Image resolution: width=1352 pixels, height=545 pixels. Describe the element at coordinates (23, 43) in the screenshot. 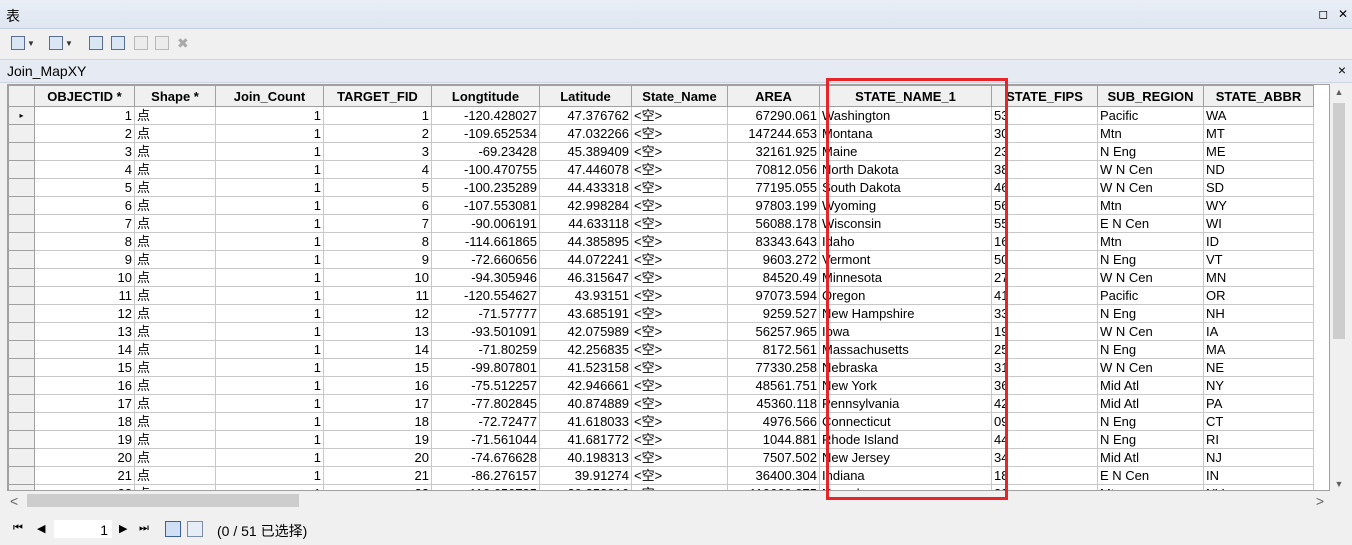

I see `table-options-button: ▼` at that location.